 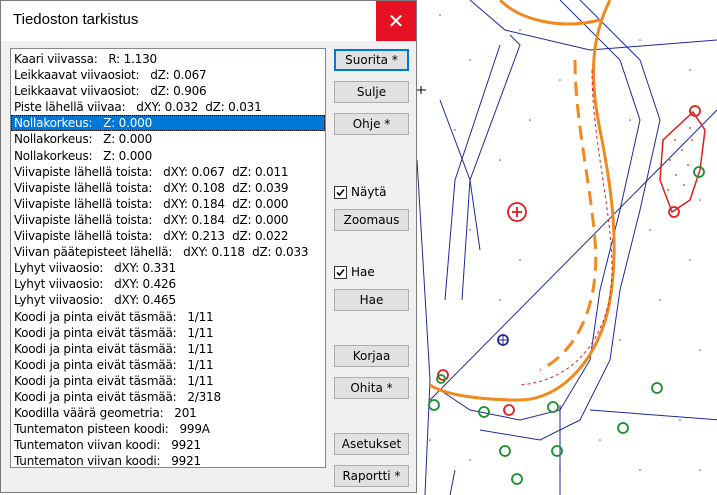 I want to click on nayta-checkbox-box, so click(x=340, y=192).